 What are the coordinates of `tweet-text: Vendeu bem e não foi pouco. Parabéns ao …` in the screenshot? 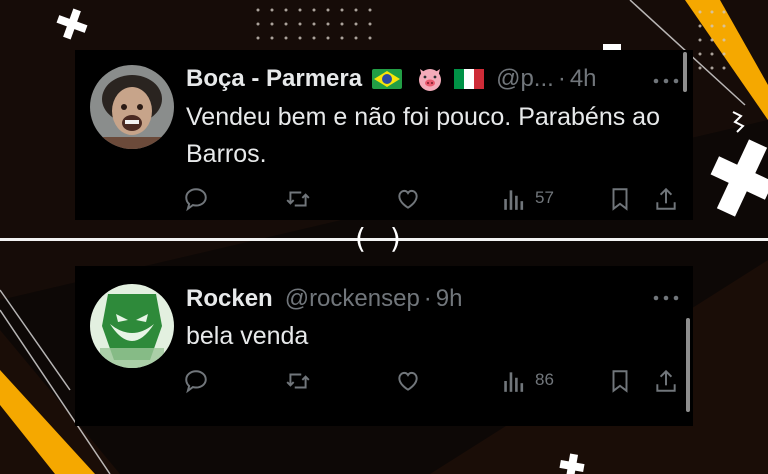 It's located at (423, 135).